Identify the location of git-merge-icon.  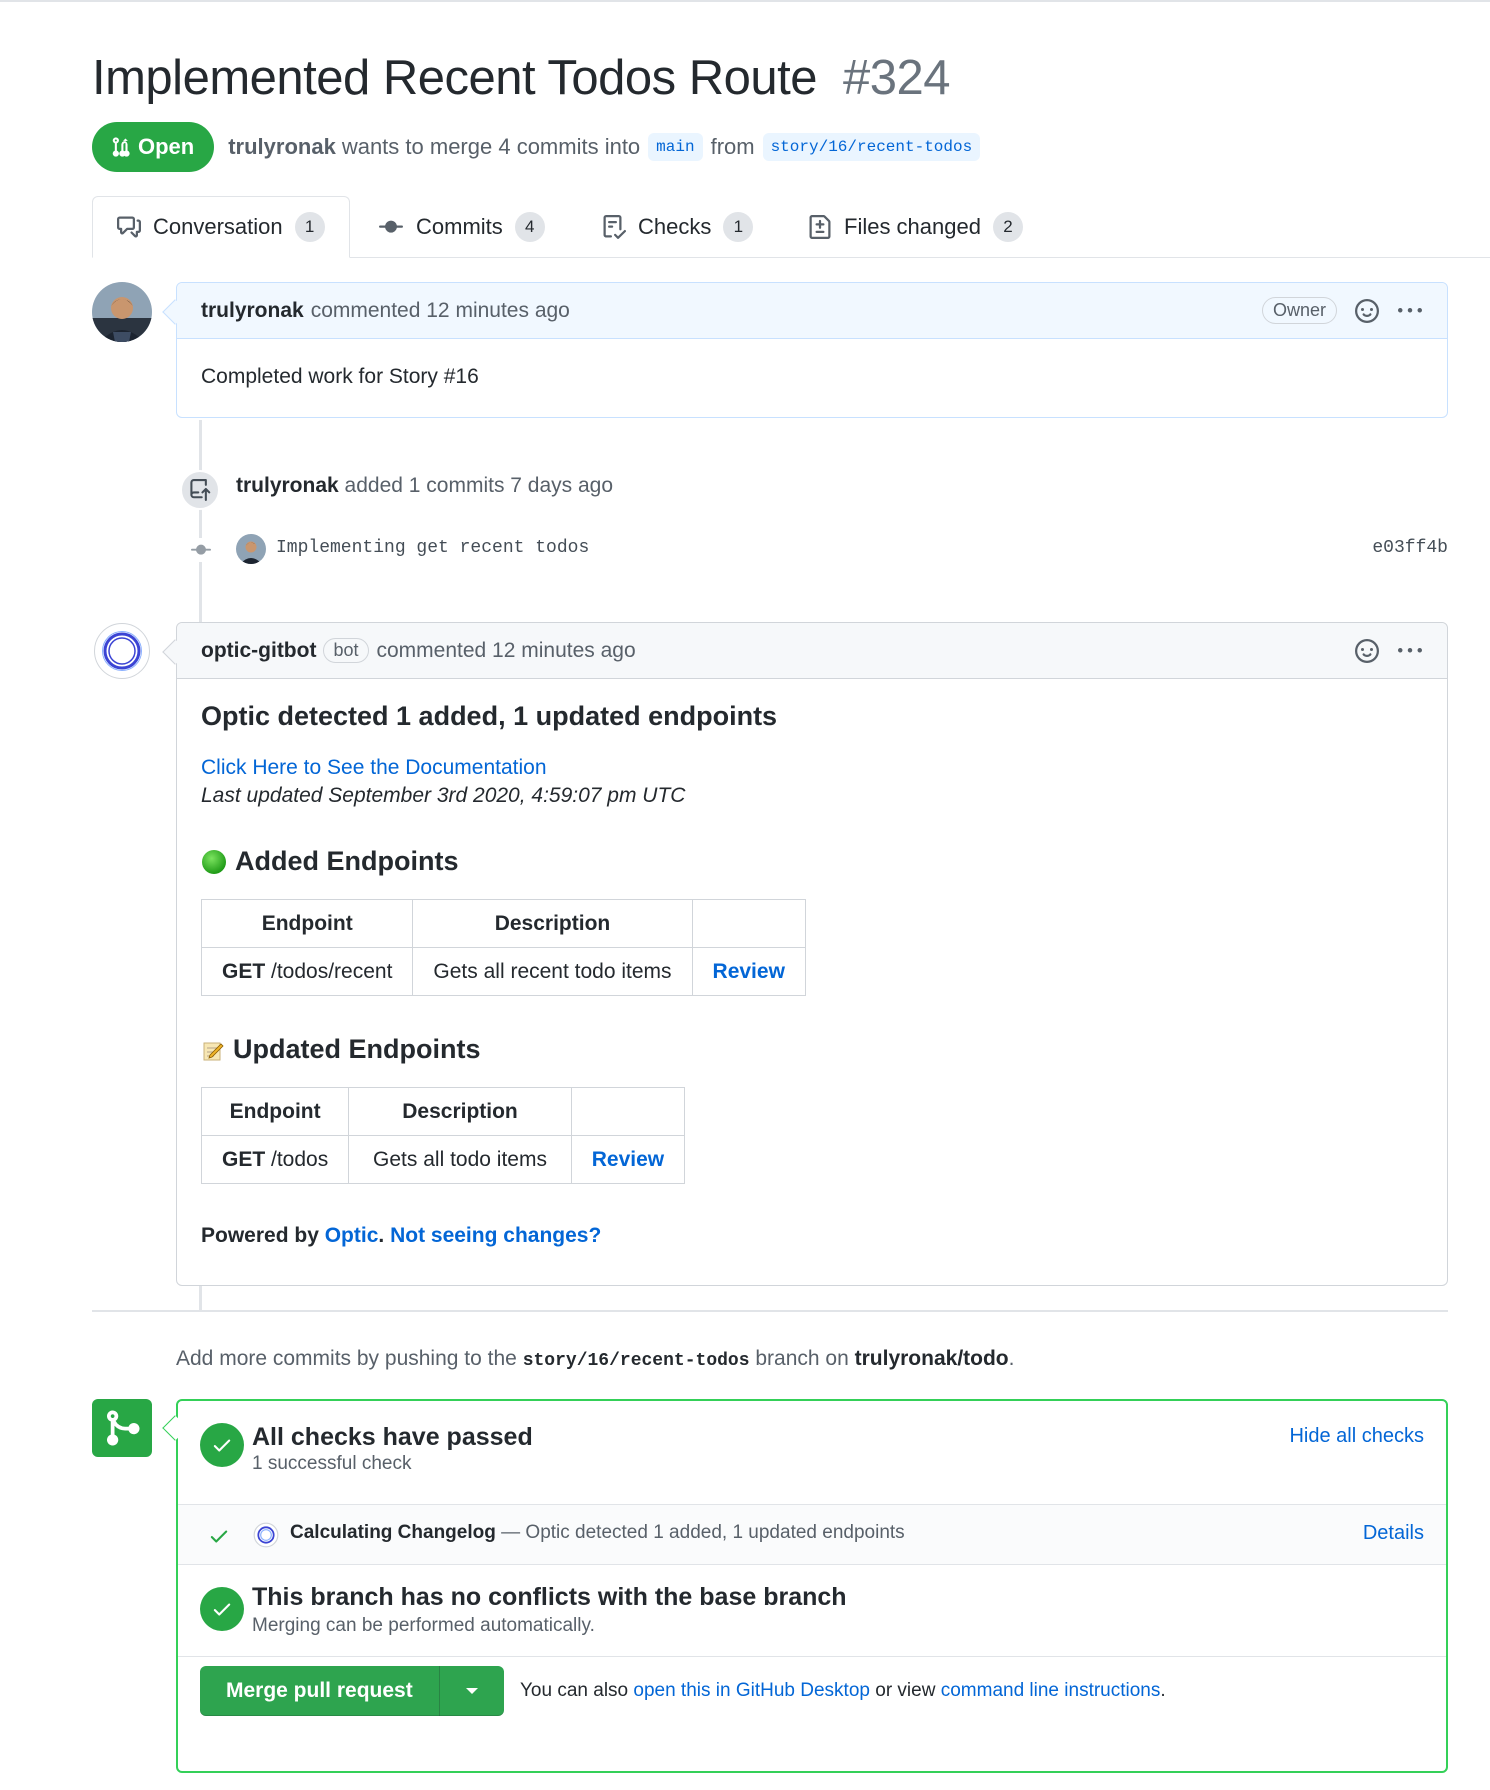
(123, 1428).